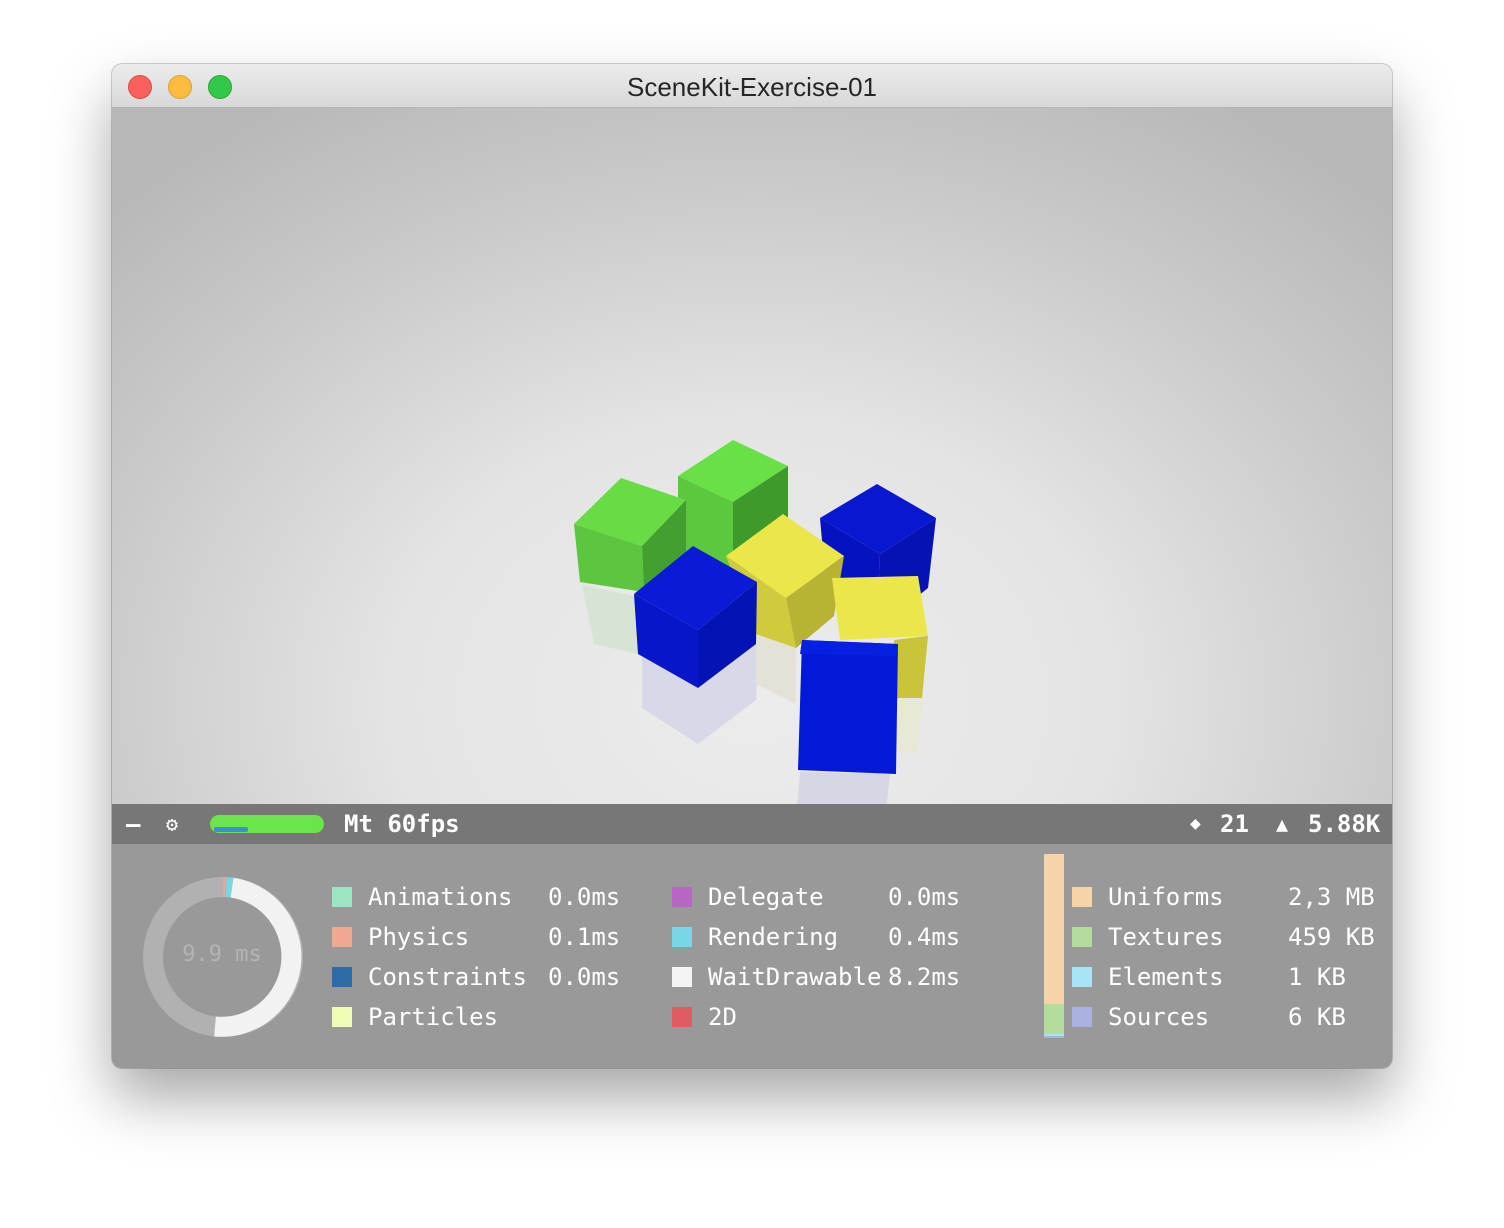  What do you see at coordinates (229, 887) in the screenshot?
I see `ring-rendering-segment` at bounding box center [229, 887].